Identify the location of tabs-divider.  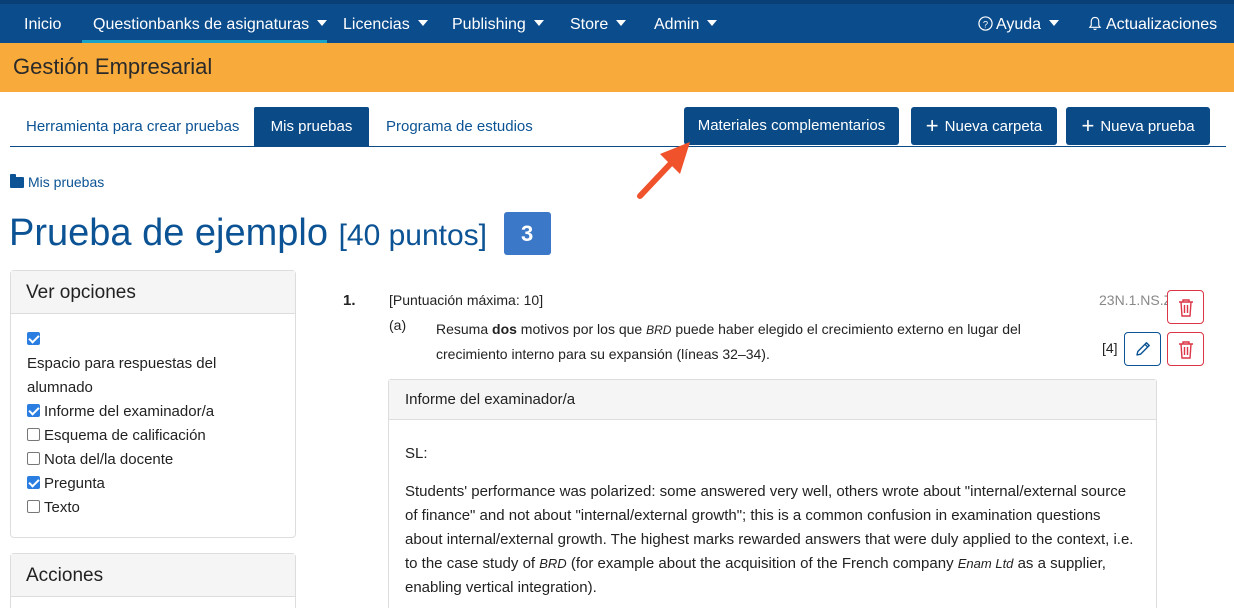
(618, 146).